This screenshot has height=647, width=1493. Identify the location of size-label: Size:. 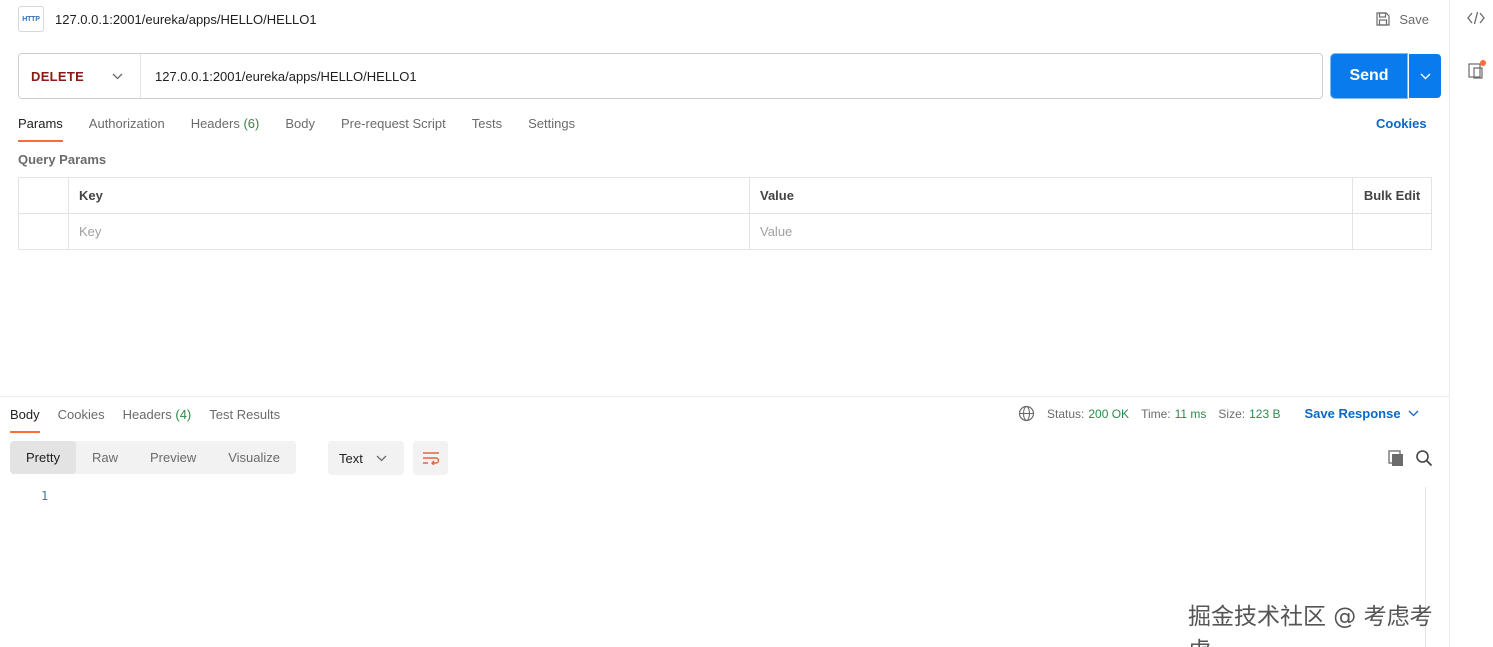
(1232, 413).